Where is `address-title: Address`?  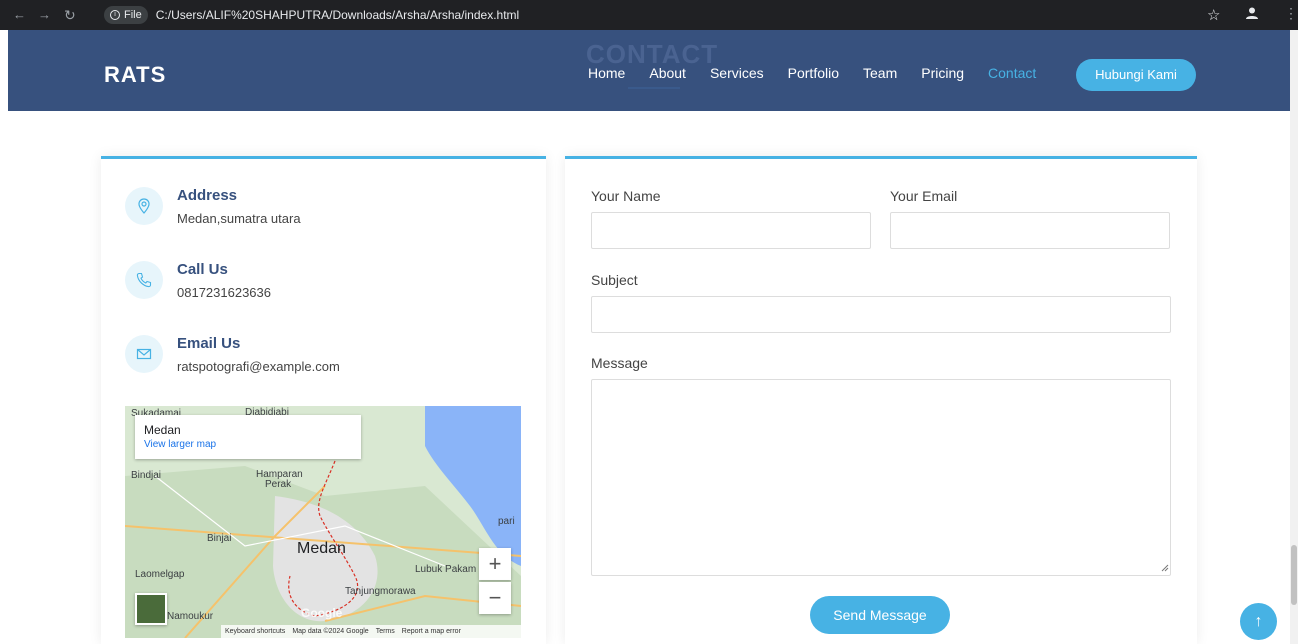 address-title: Address is located at coordinates (207, 195).